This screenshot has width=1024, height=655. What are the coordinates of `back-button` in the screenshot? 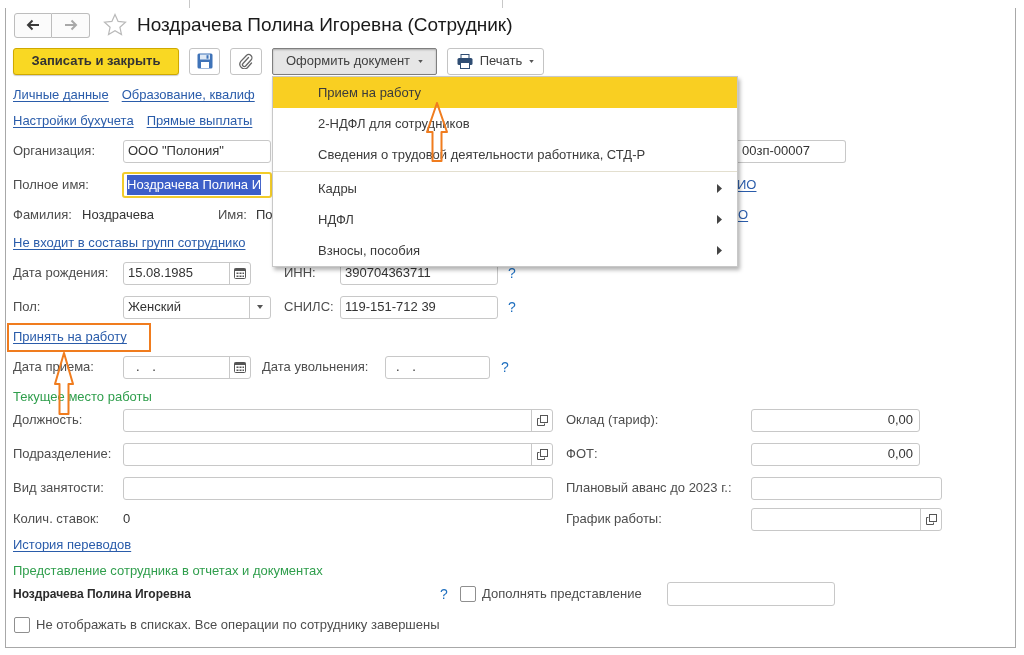 It's located at (33, 25).